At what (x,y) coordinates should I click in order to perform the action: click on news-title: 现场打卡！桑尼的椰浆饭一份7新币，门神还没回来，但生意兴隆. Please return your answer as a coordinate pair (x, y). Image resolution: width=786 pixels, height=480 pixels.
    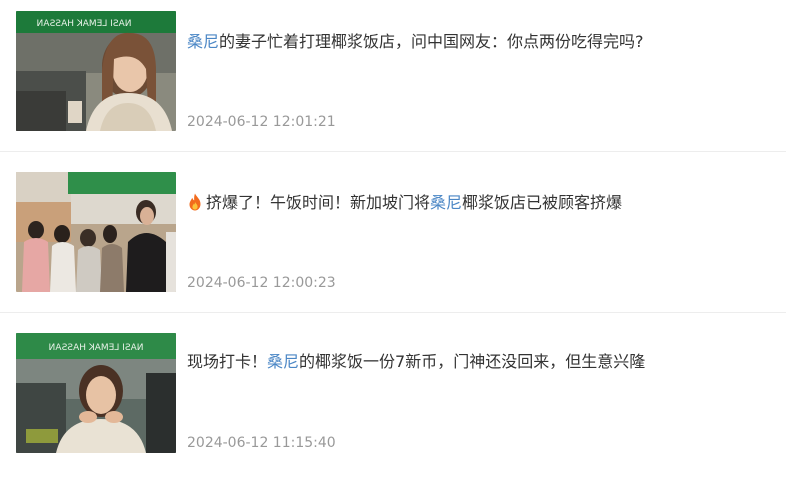
    Looking at the image, I should click on (416, 362).